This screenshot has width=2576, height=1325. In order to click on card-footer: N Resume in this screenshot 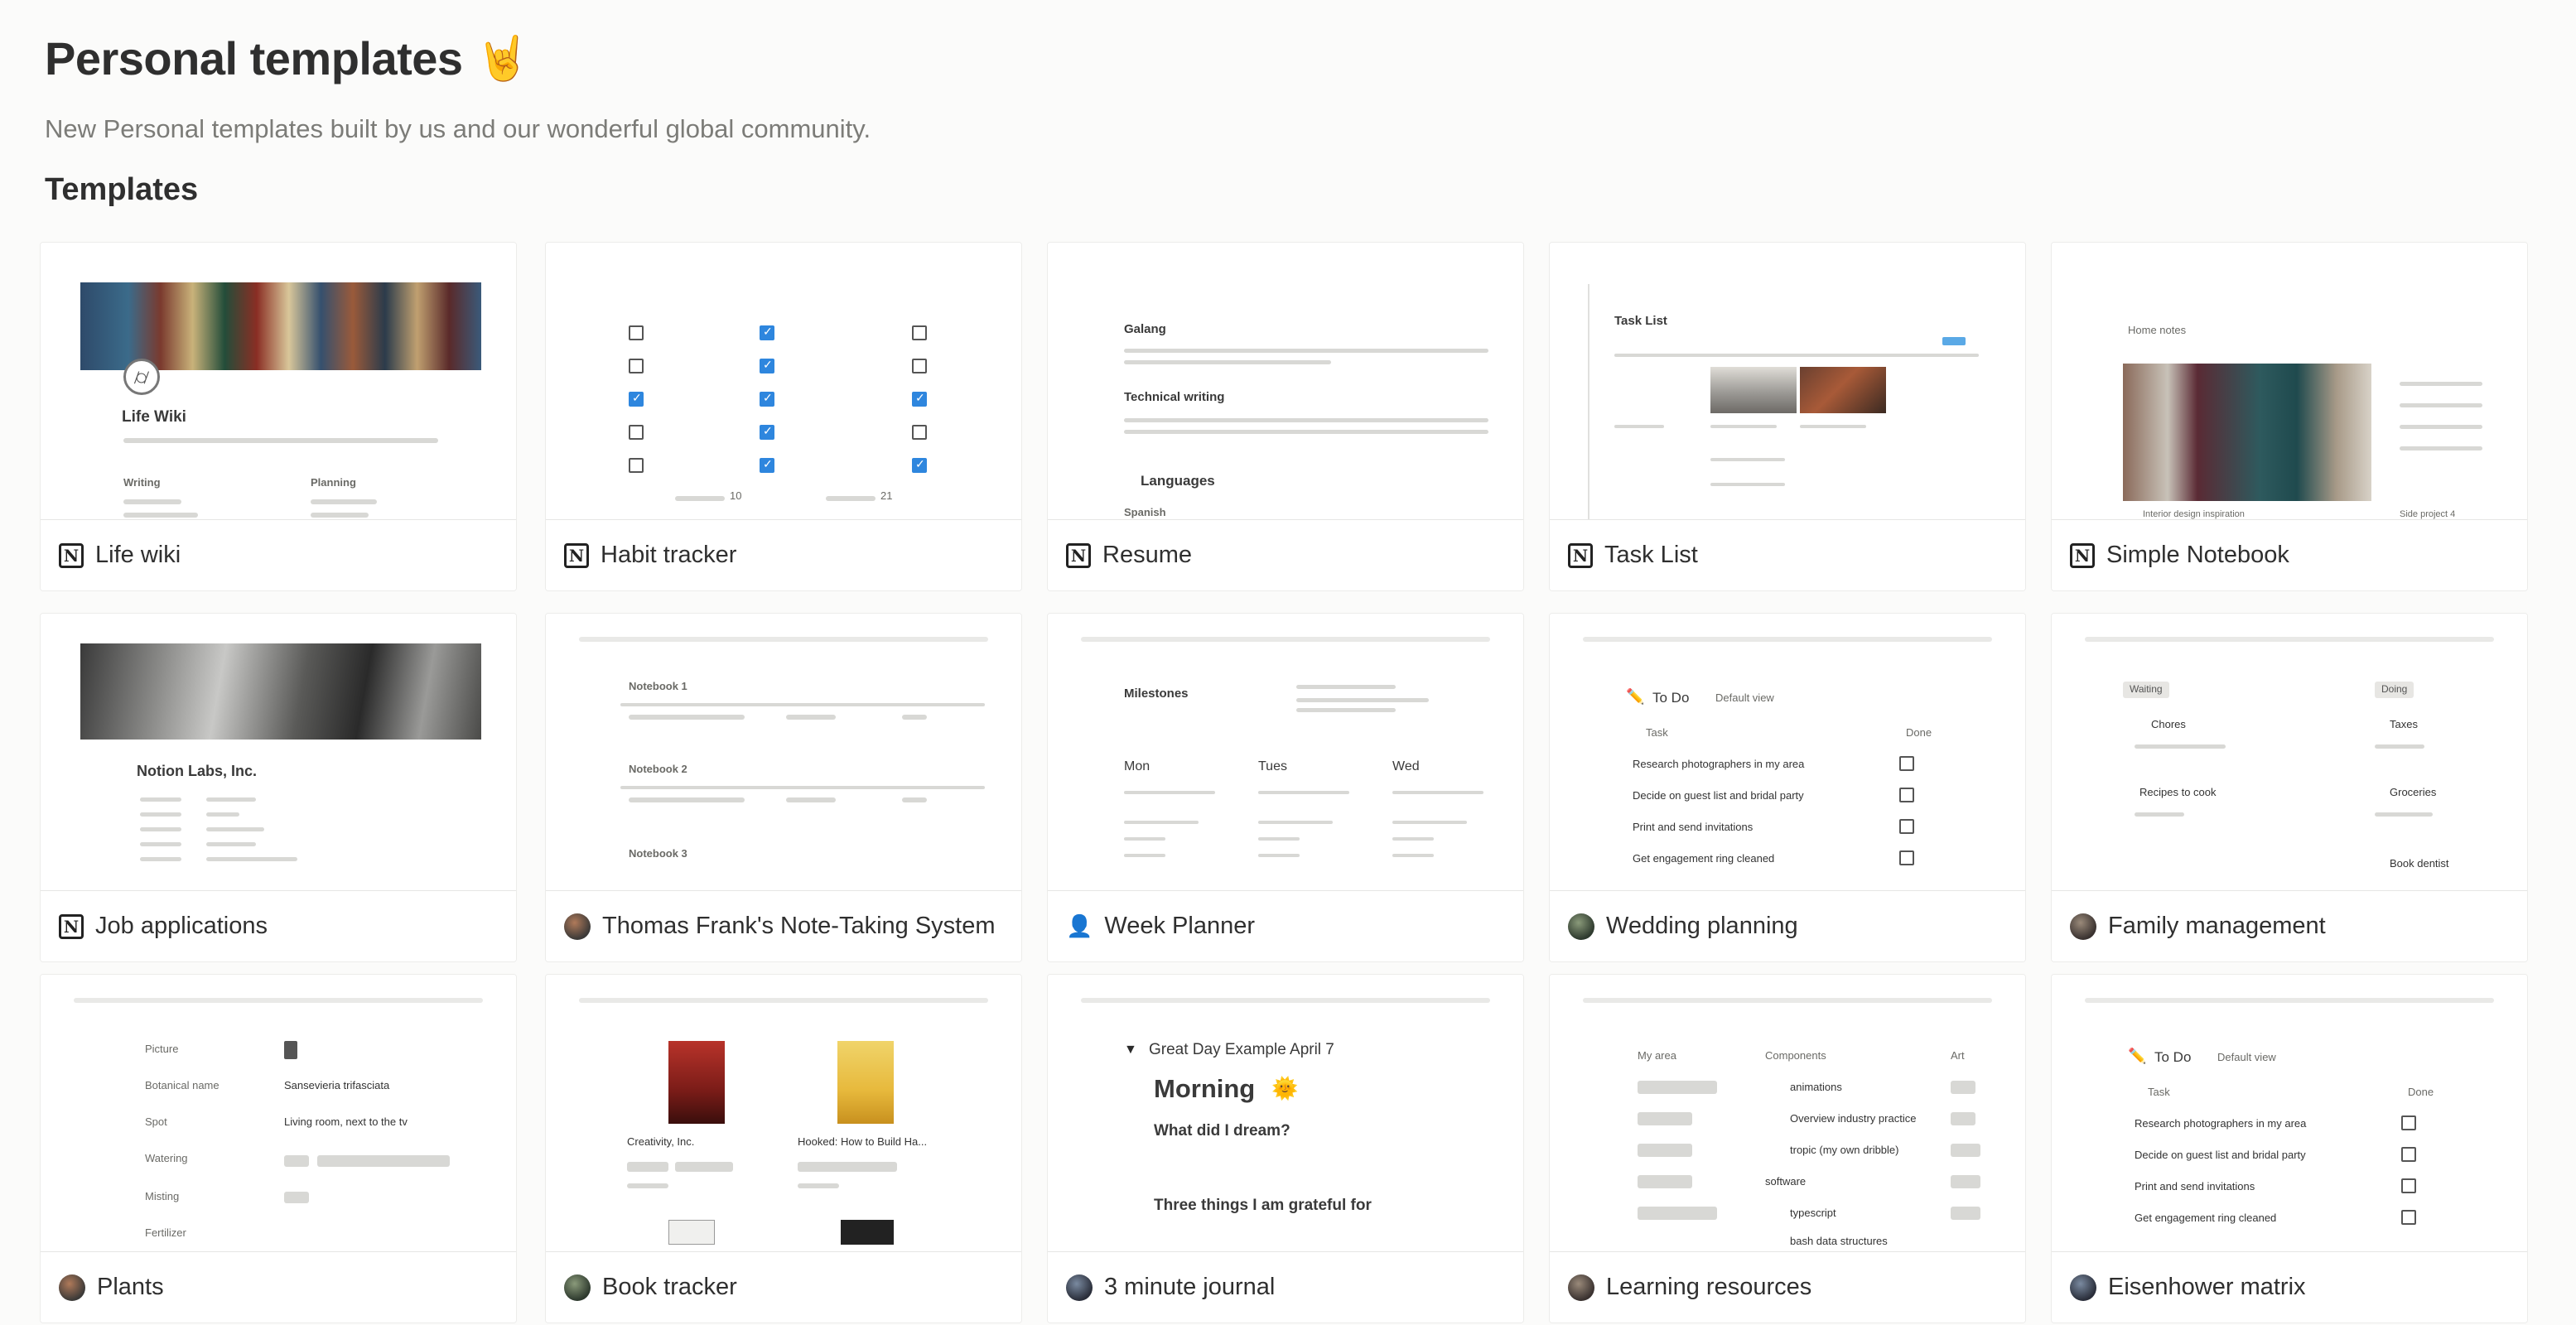, I will do `click(1285, 554)`.